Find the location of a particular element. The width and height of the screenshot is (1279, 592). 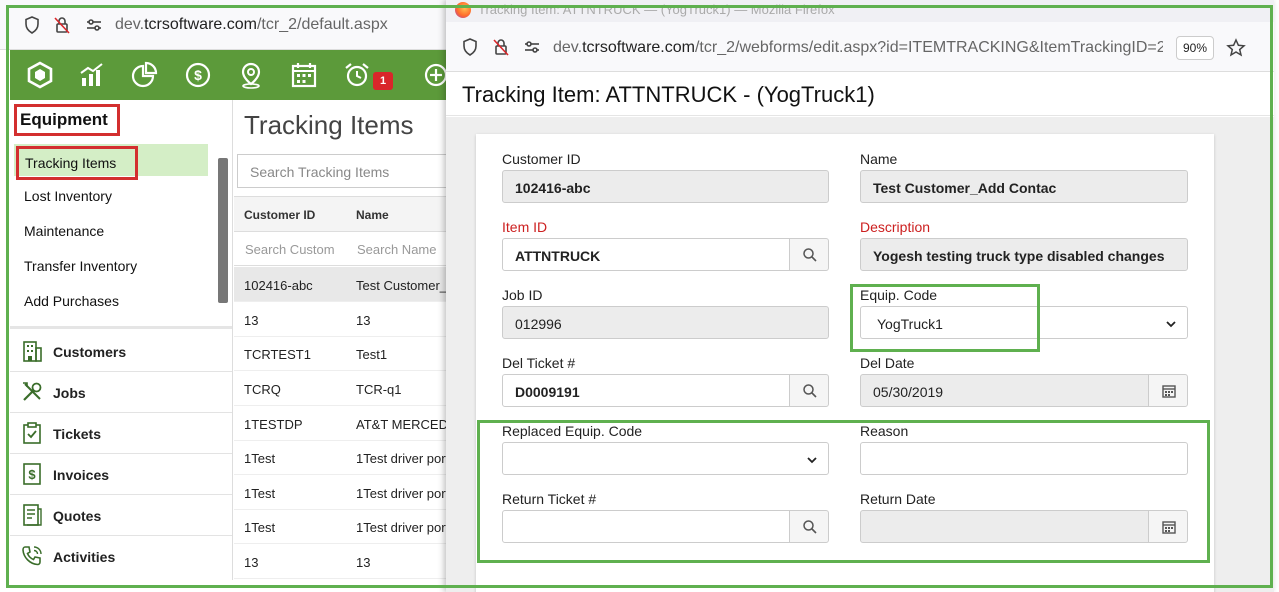

cell-name: Test Customer_A is located at coordinates (403, 285).